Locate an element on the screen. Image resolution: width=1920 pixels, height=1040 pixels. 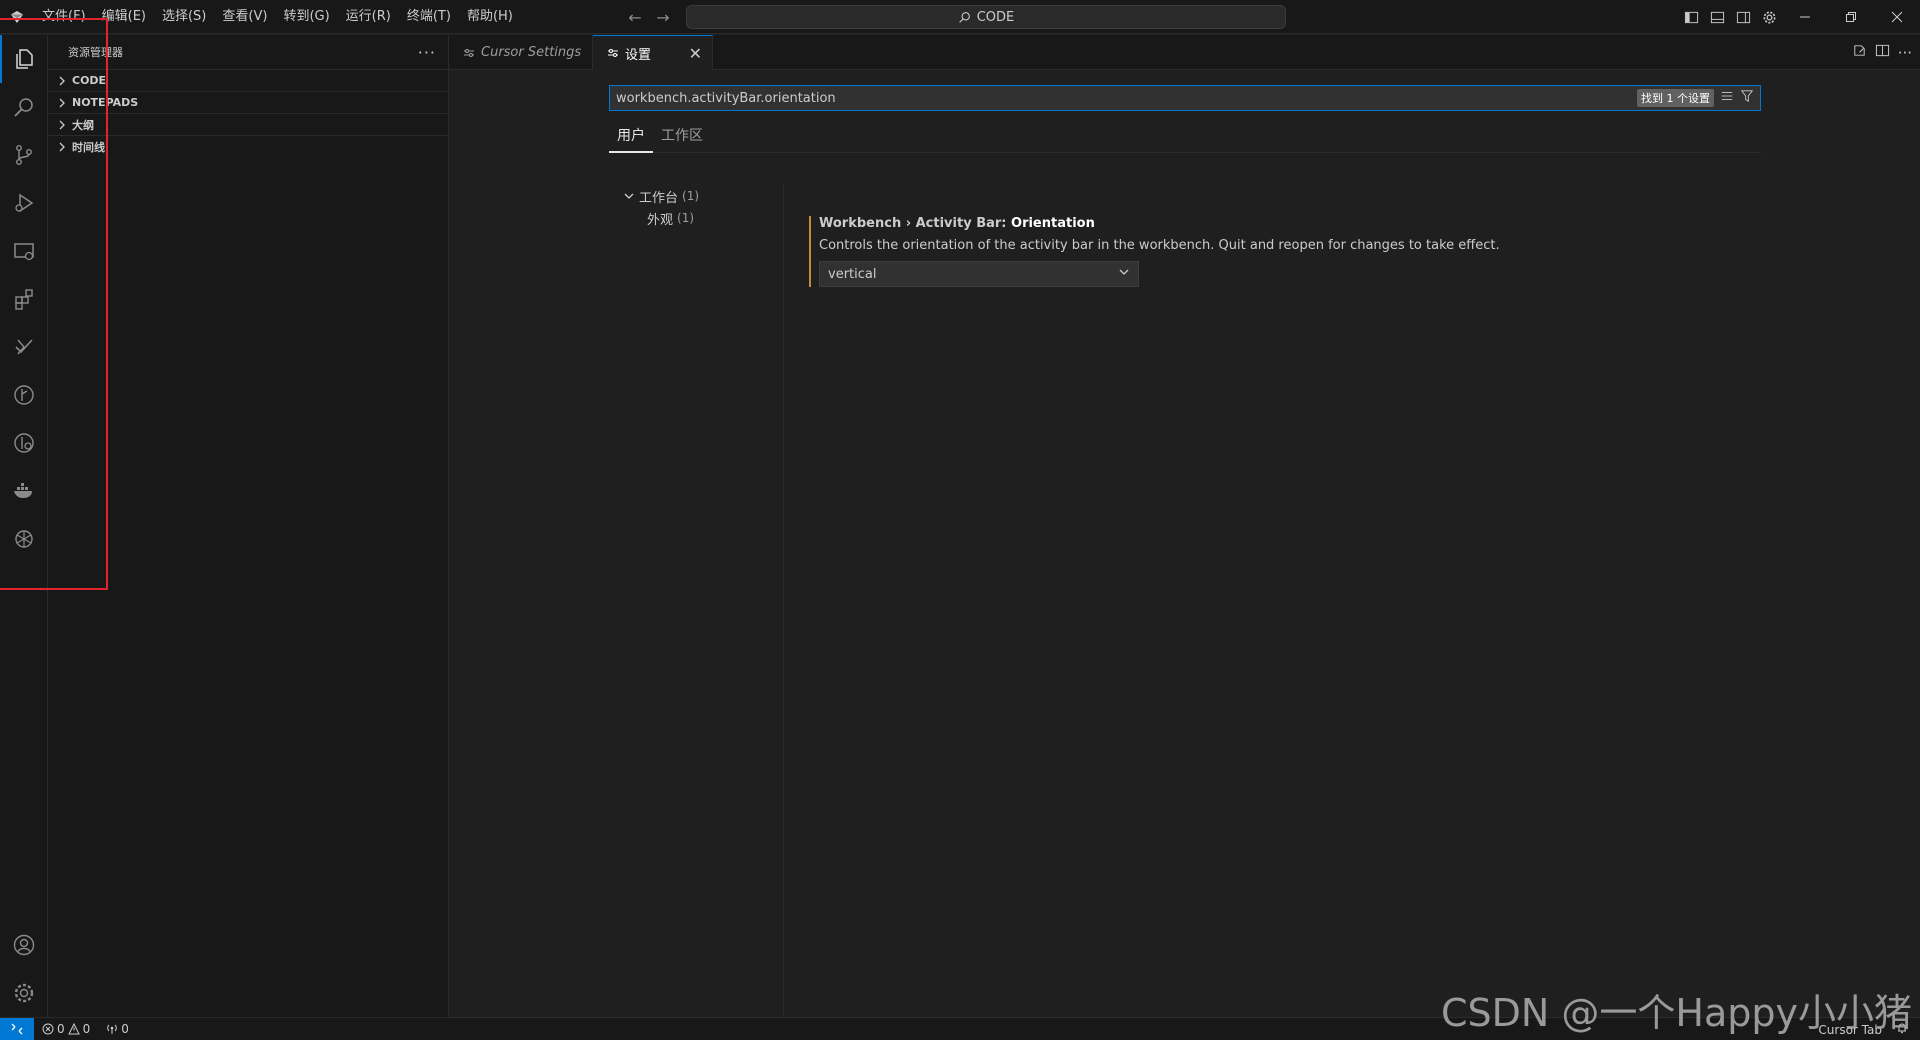
explorer-icon is located at coordinates (24, 59).